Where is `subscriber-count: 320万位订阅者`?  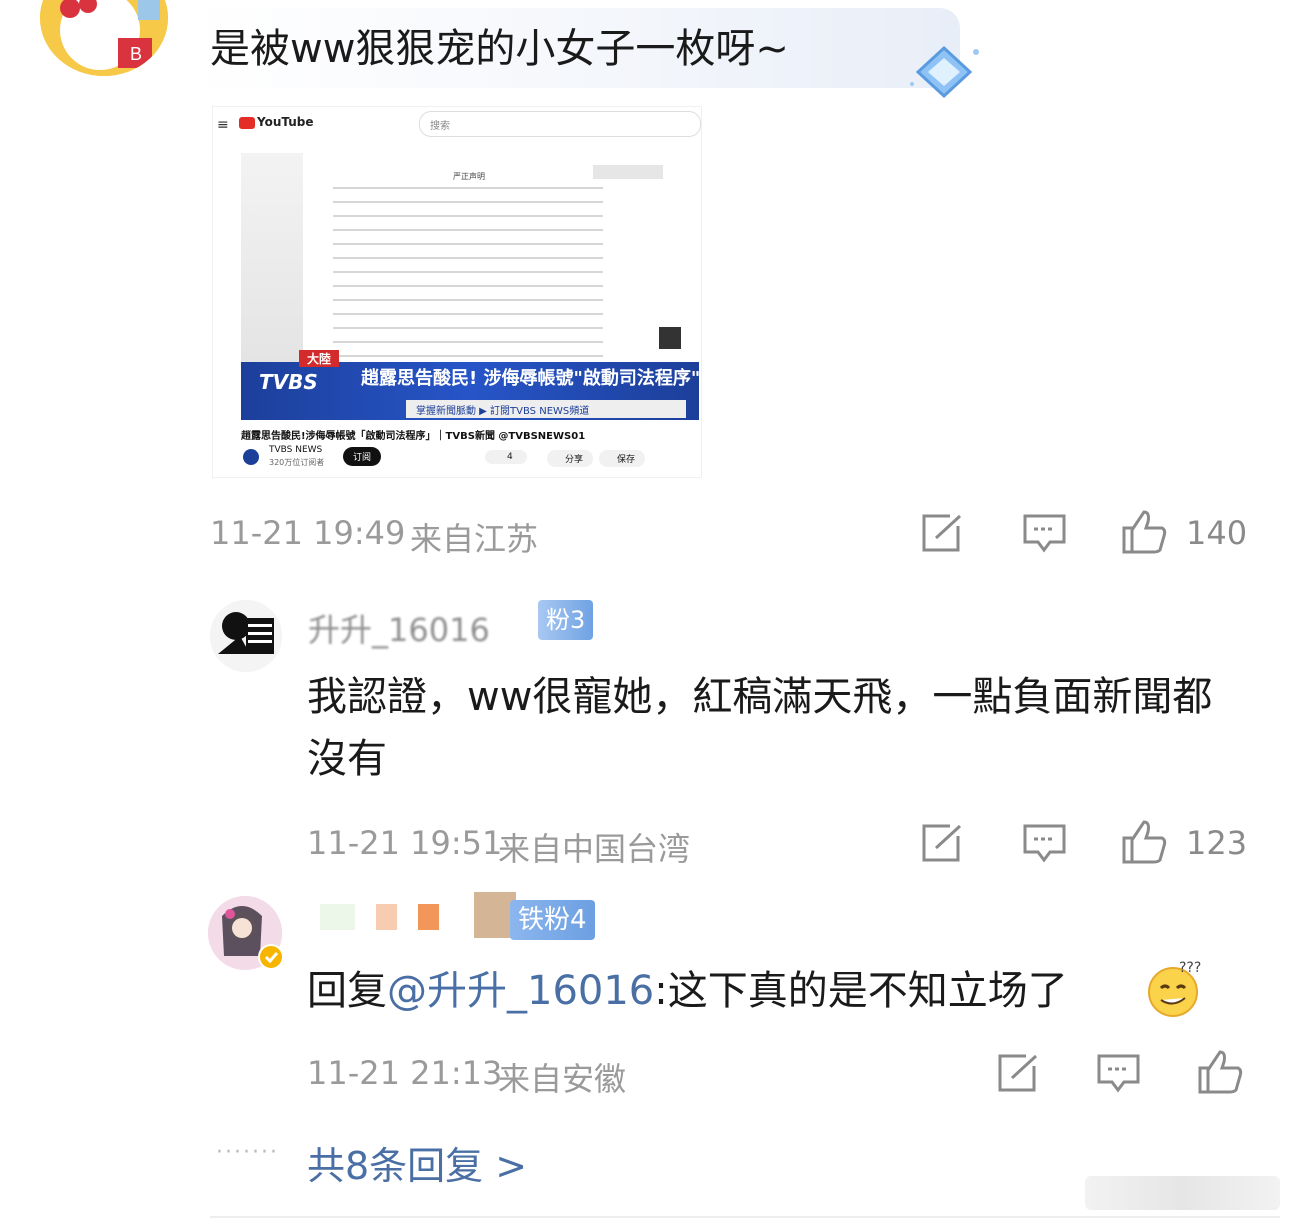 subscriber-count: 320万位订阅者 is located at coordinates (297, 462).